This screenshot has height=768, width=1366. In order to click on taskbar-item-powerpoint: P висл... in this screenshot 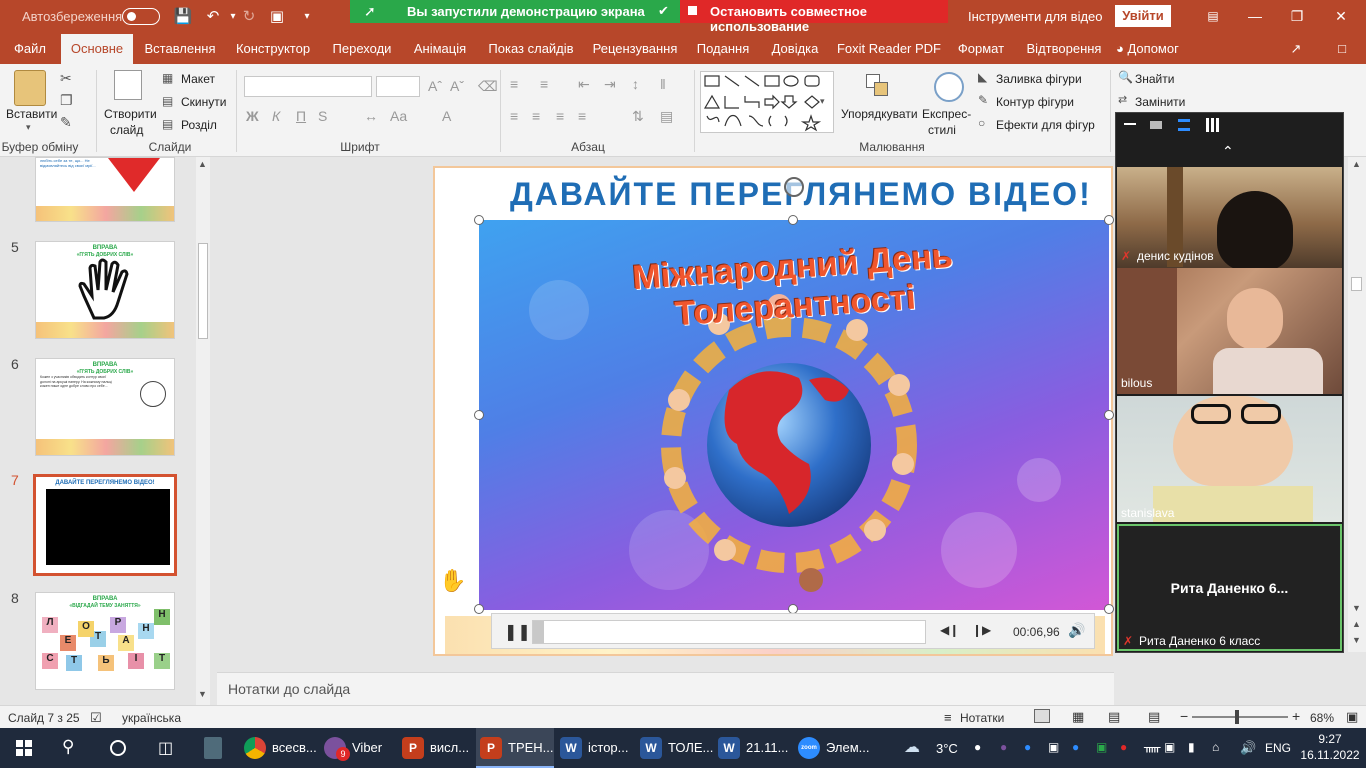, I will do `click(437, 748)`.